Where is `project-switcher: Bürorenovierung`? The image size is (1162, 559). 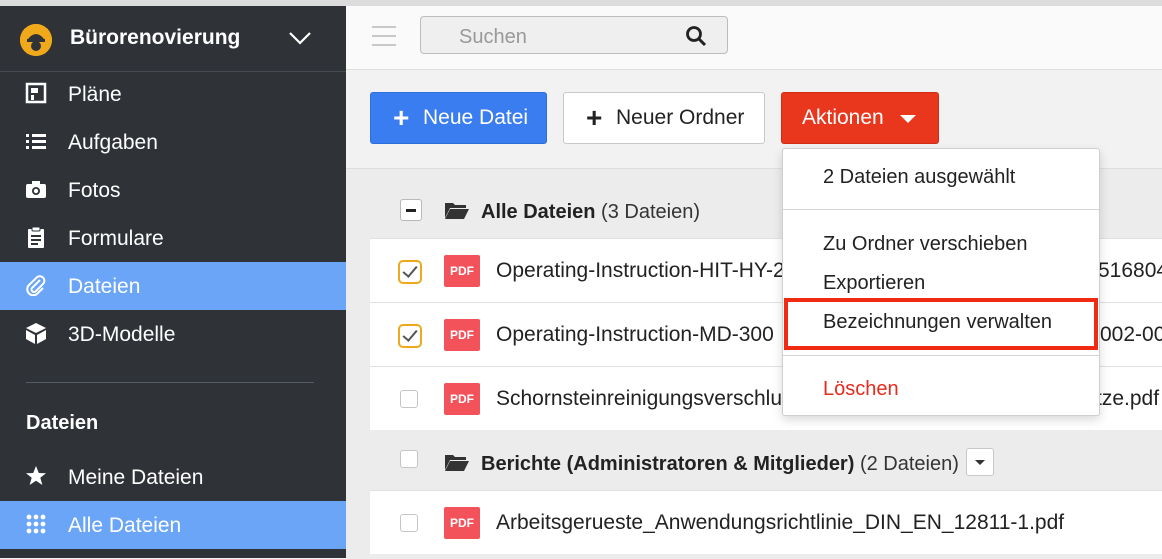
project-switcher: Bürorenovierung is located at coordinates (173, 36).